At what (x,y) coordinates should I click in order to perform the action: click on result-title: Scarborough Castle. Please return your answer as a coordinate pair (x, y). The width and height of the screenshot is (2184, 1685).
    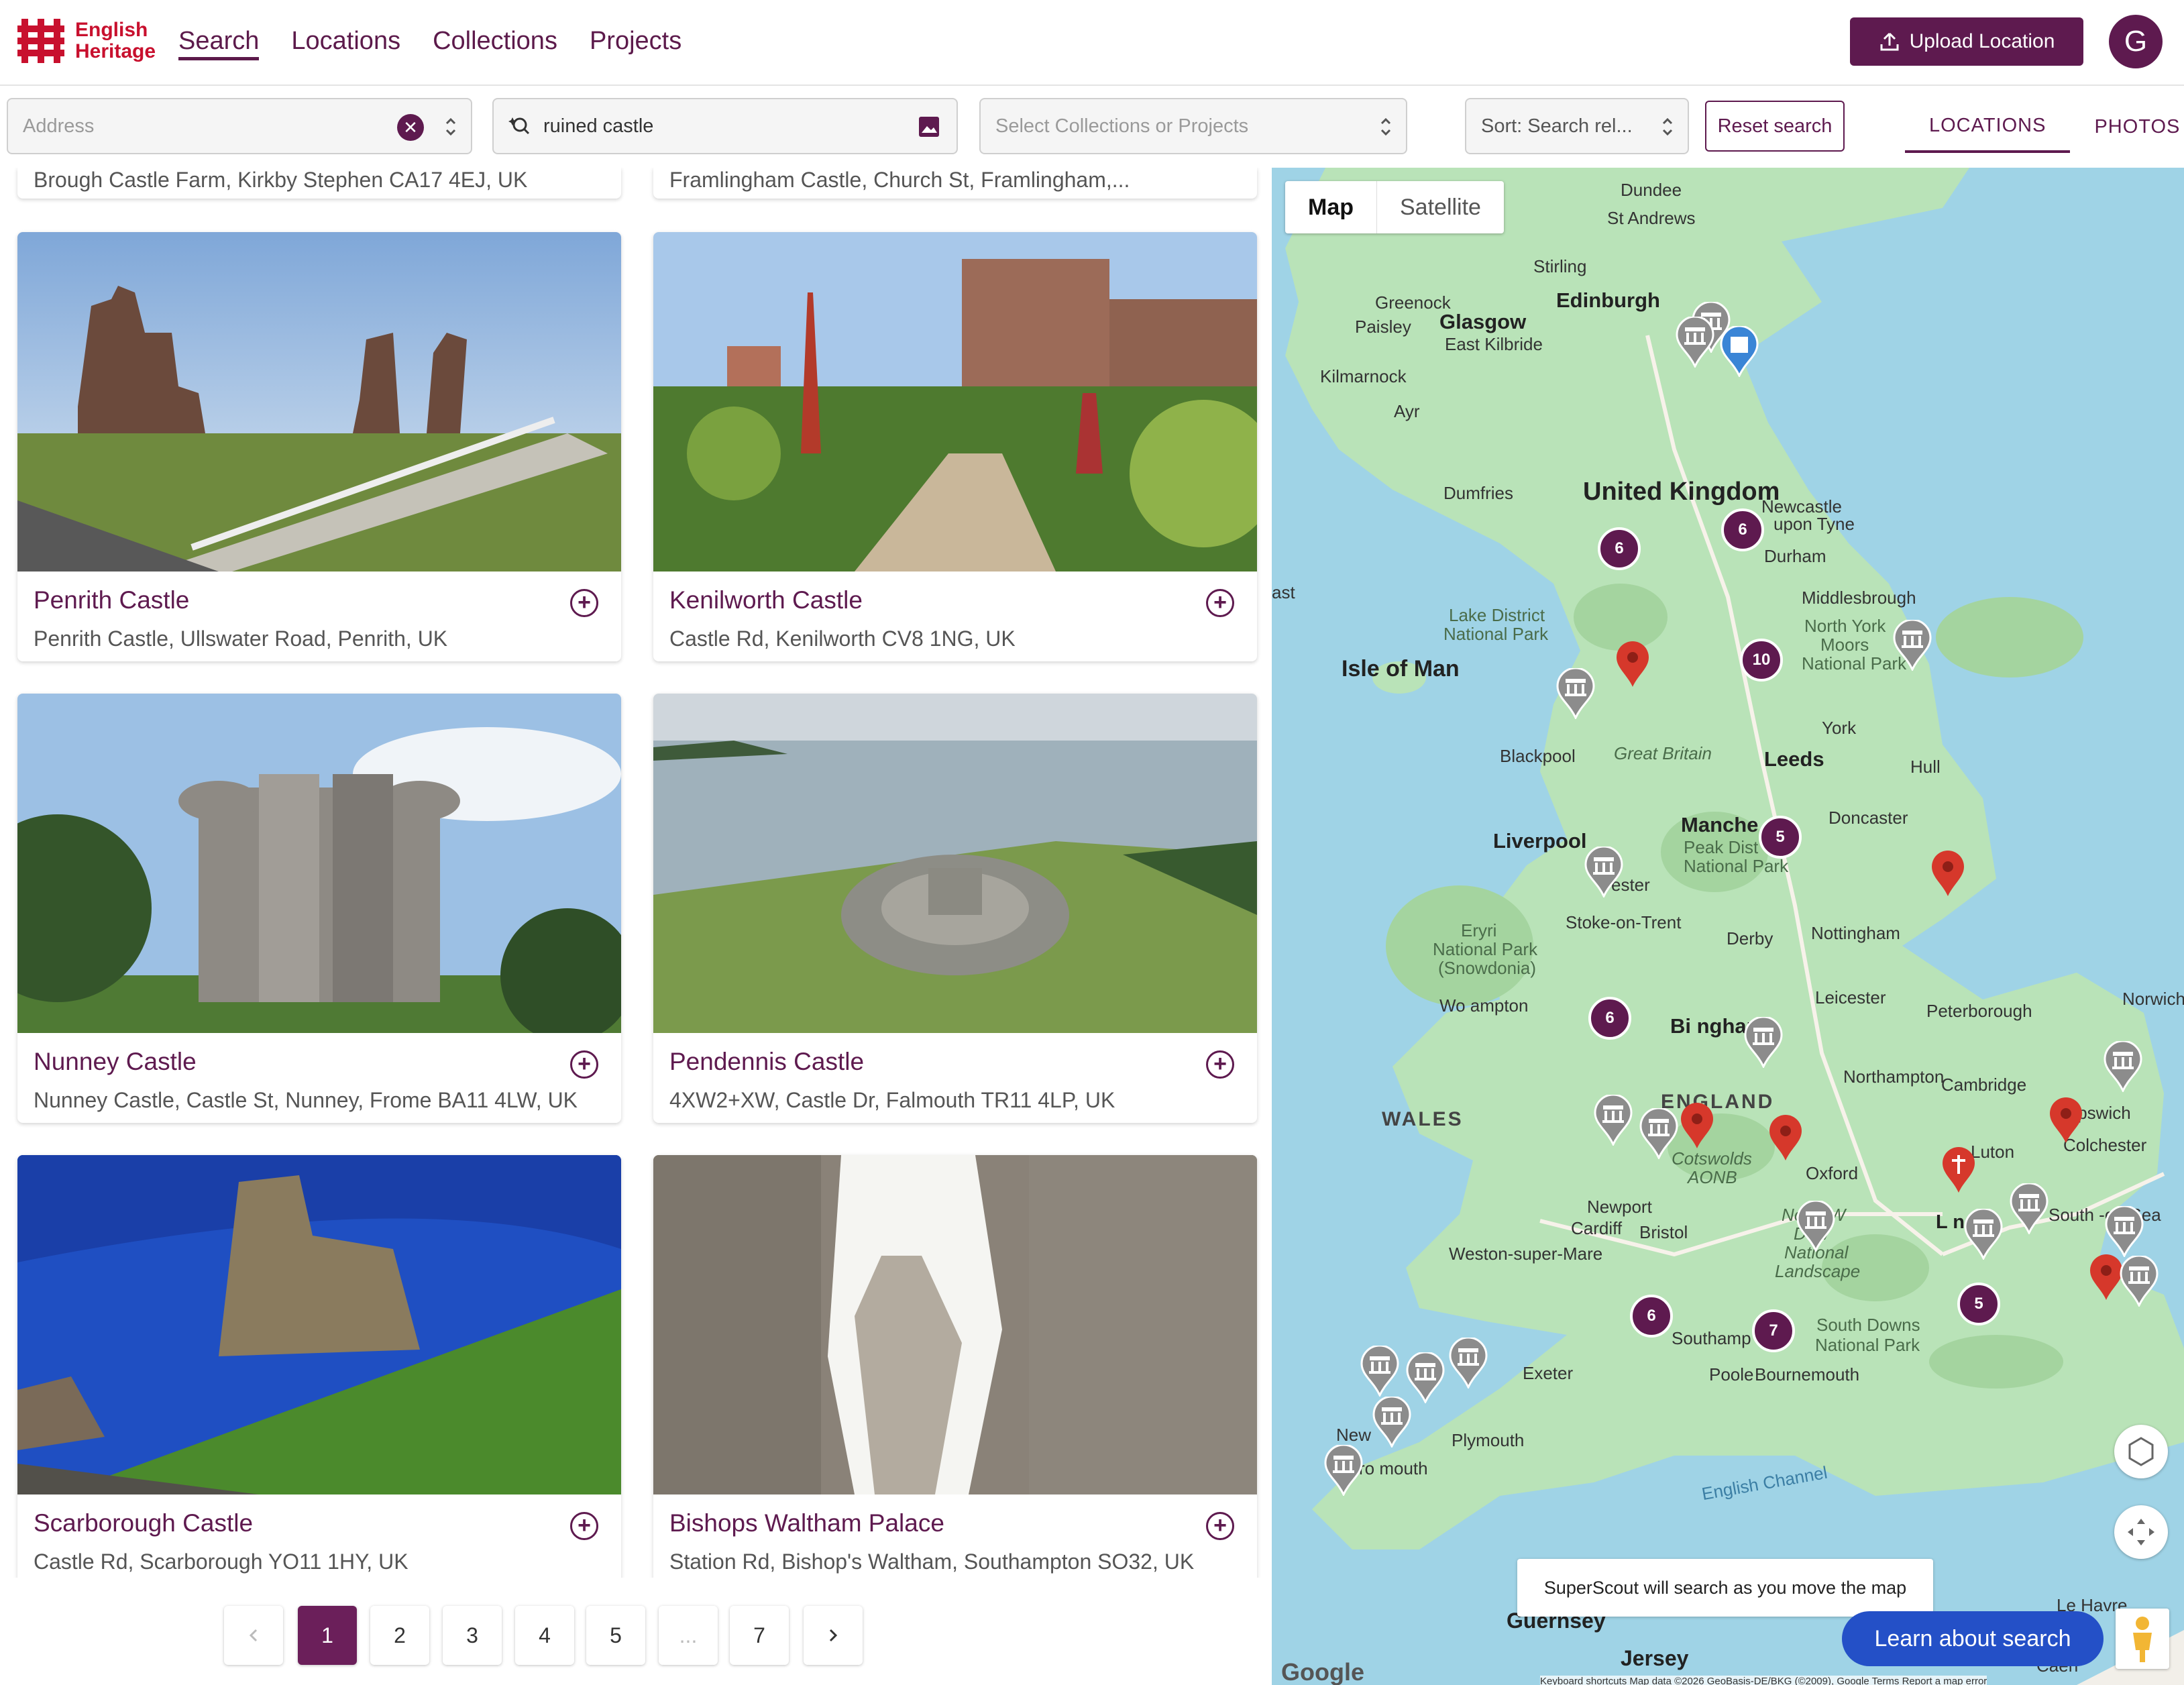
    Looking at the image, I should click on (143, 1523).